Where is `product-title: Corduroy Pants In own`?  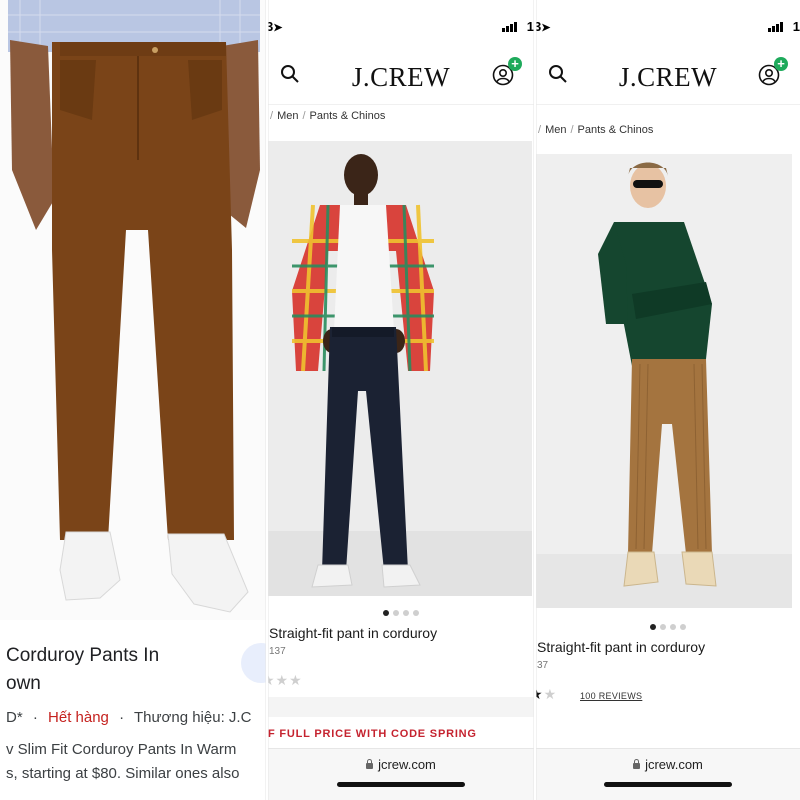 product-title: Corduroy Pants In own is located at coordinates (126, 670).